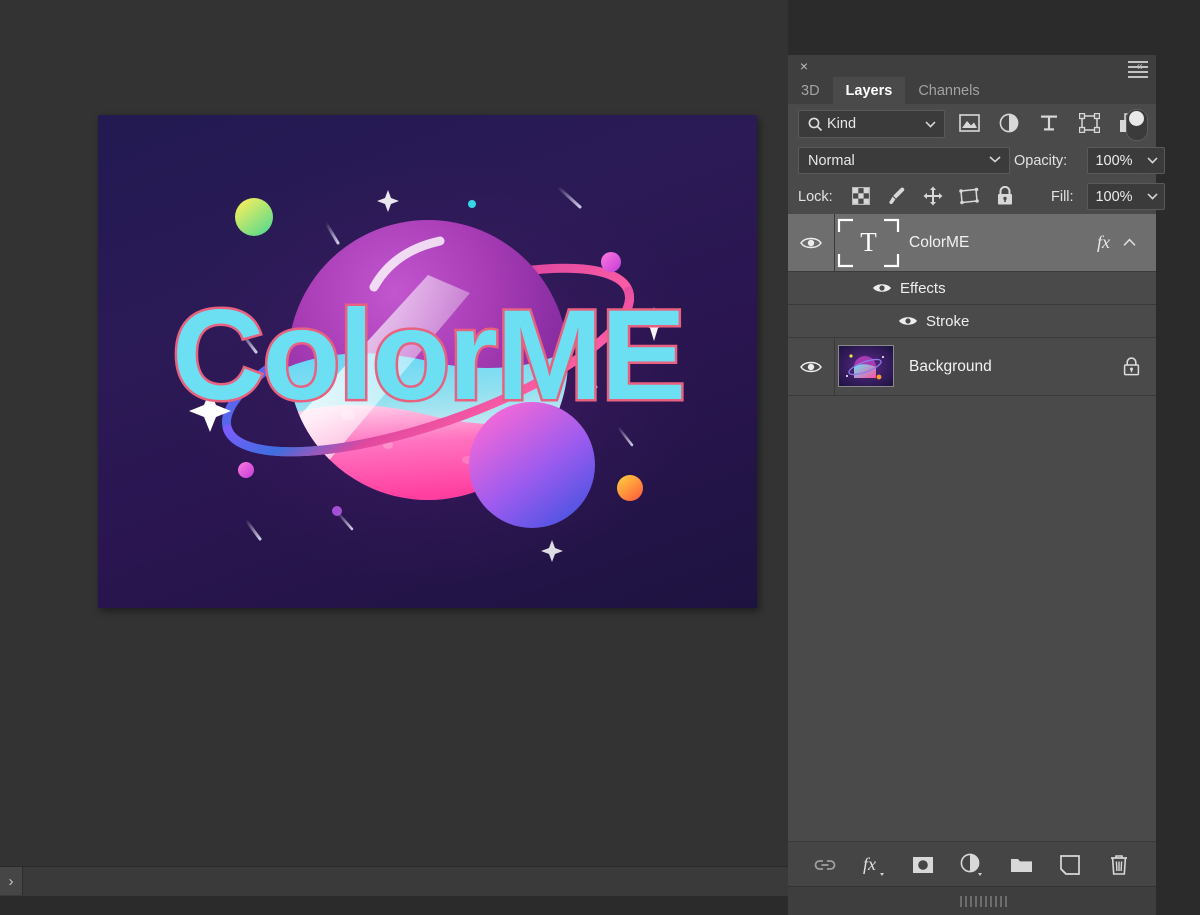 The image size is (1200, 915). Describe the element at coordinates (869, 864) in the screenshot. I see `svg-text: fx` at that location.